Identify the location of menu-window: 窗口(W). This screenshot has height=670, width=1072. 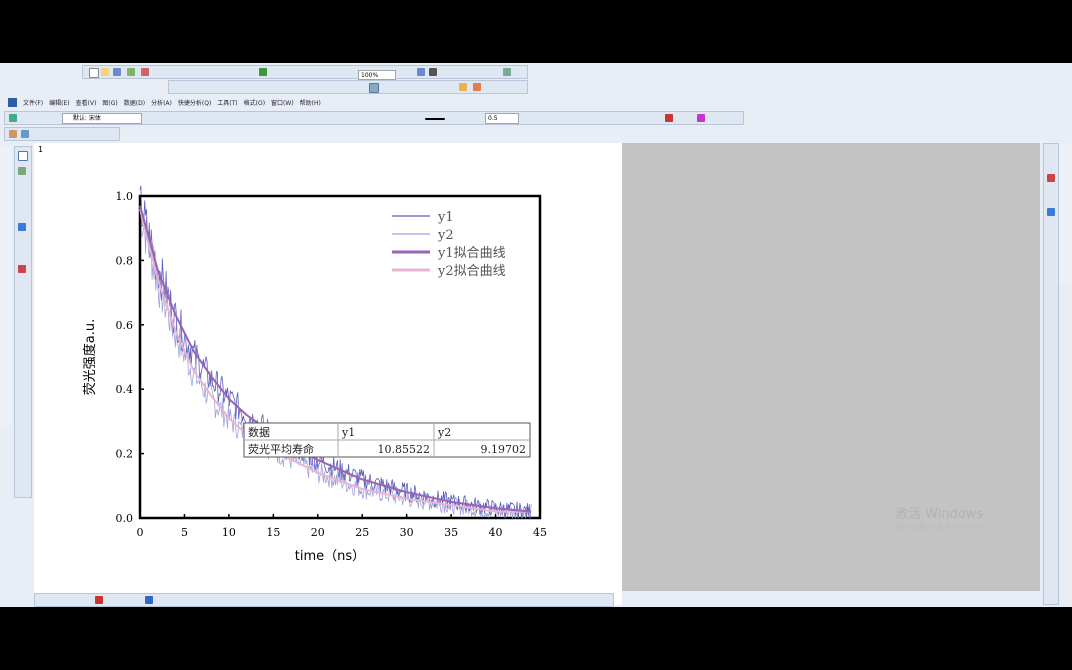
(282, 102).